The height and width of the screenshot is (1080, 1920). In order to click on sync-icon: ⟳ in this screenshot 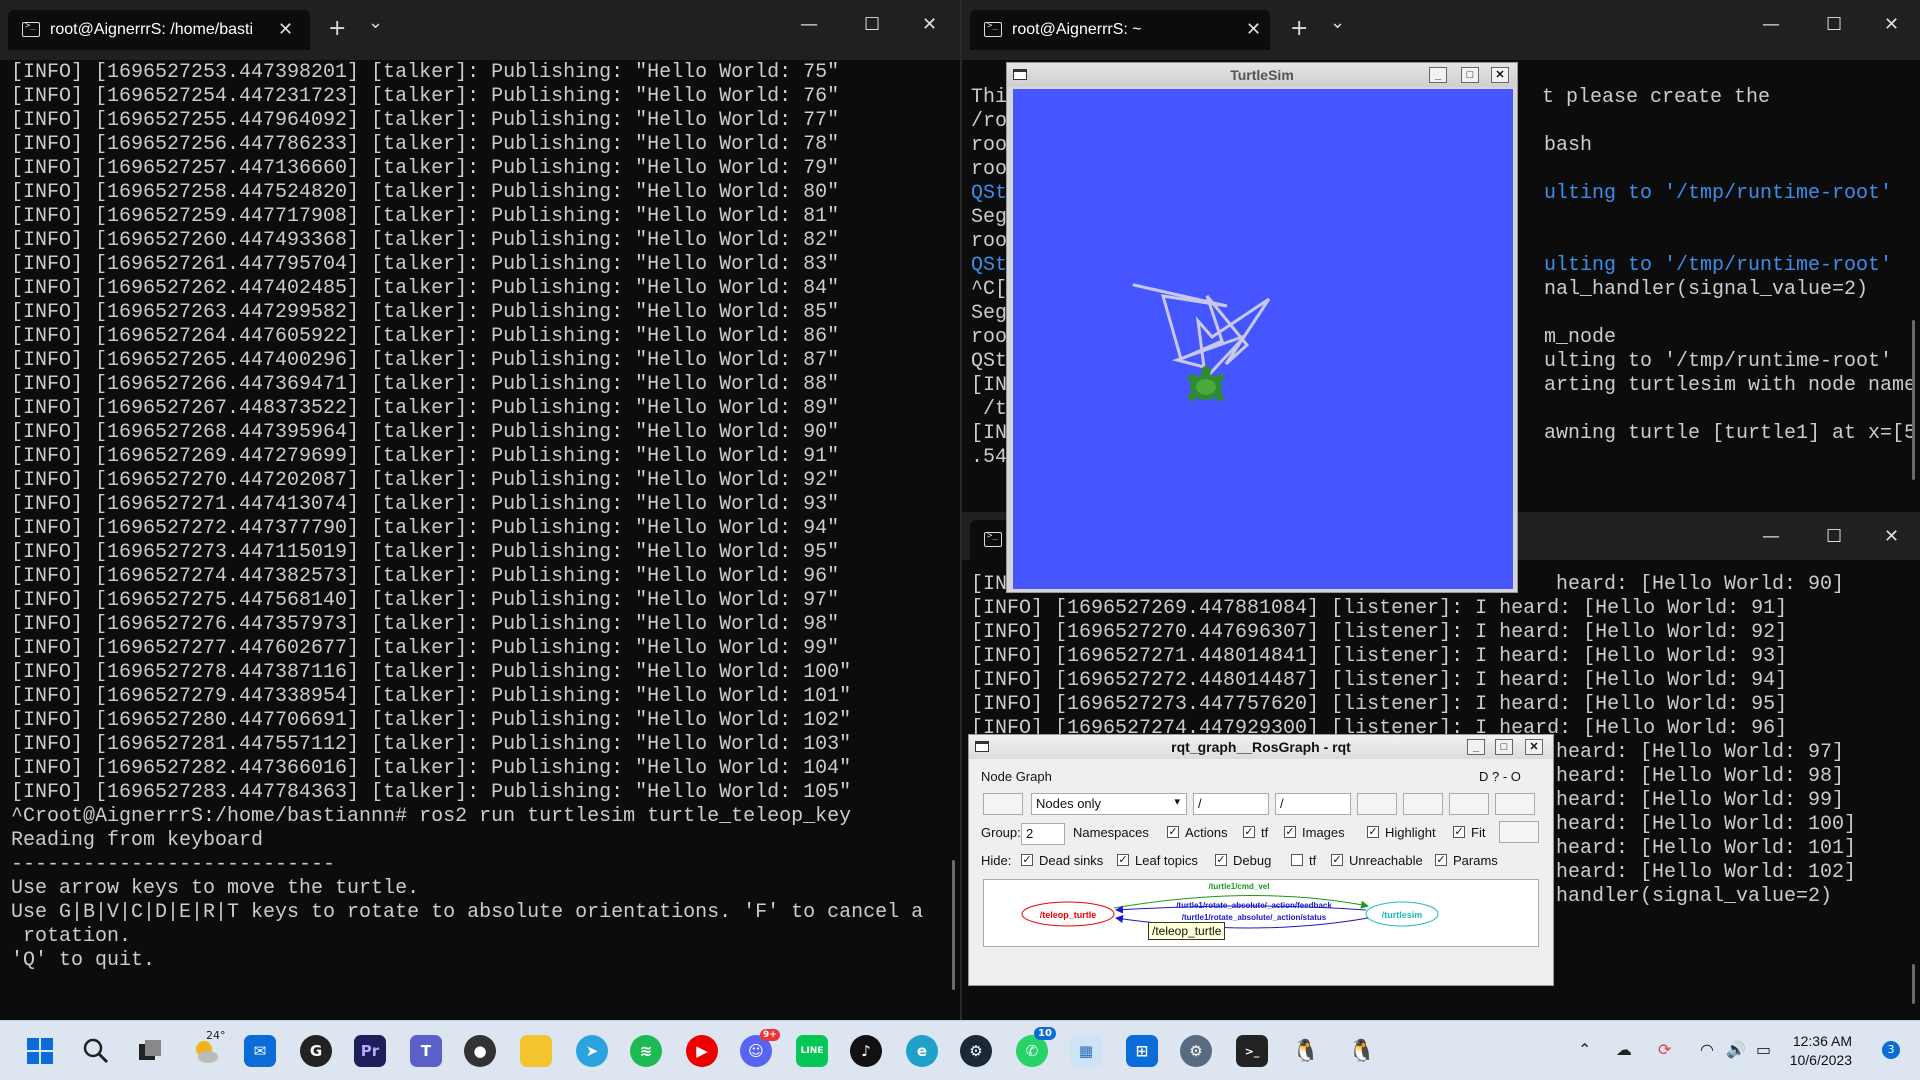, I will do `click(1664, 1049)`.